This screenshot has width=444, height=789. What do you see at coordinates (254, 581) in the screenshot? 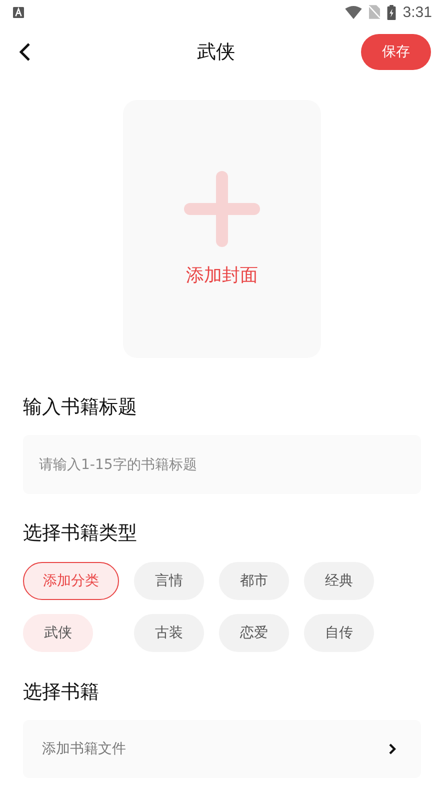
I see `category-chip: 都市` at bounding box center [254, 581].